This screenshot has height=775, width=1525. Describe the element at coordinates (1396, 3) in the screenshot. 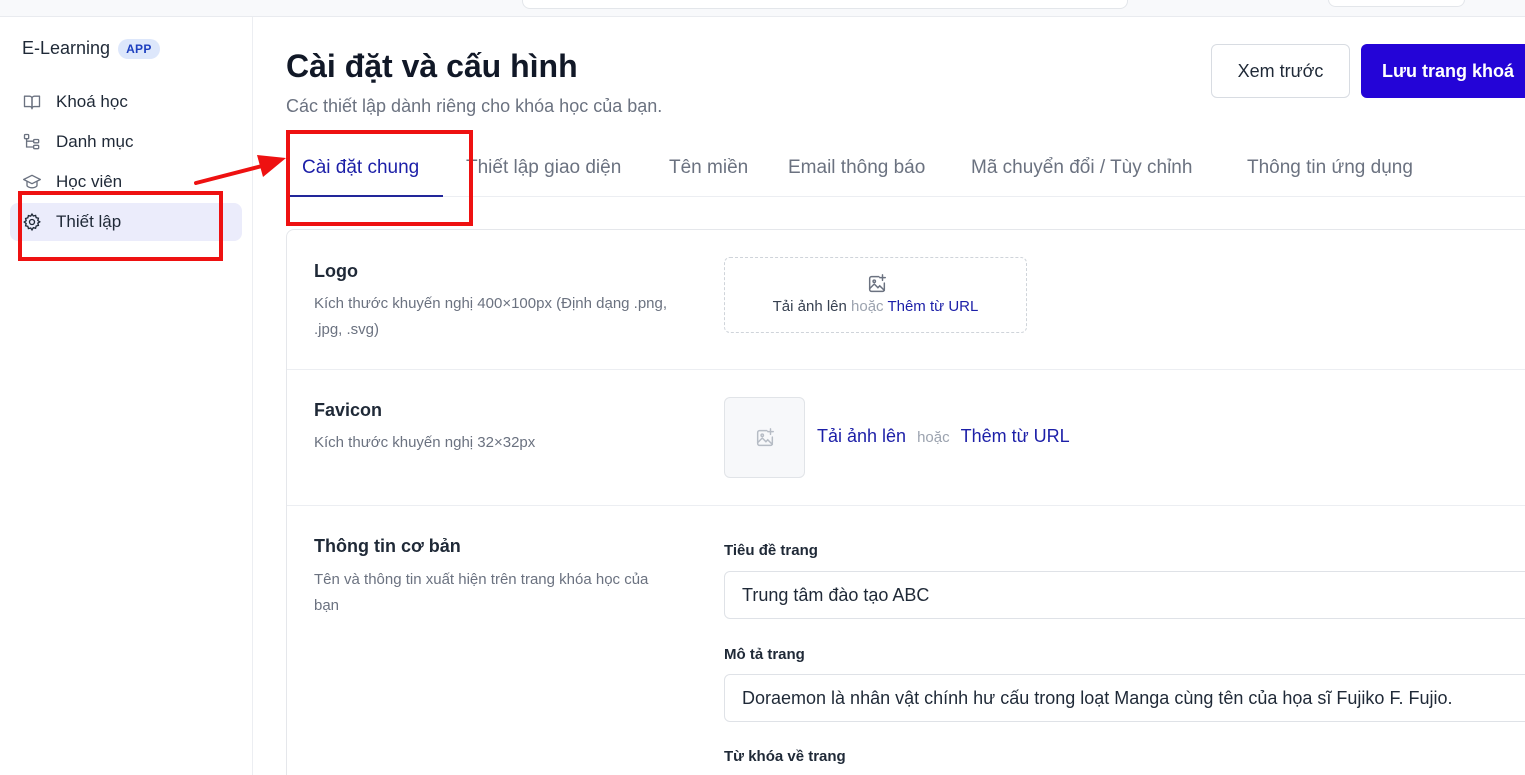

I see `user-menu` at that location.